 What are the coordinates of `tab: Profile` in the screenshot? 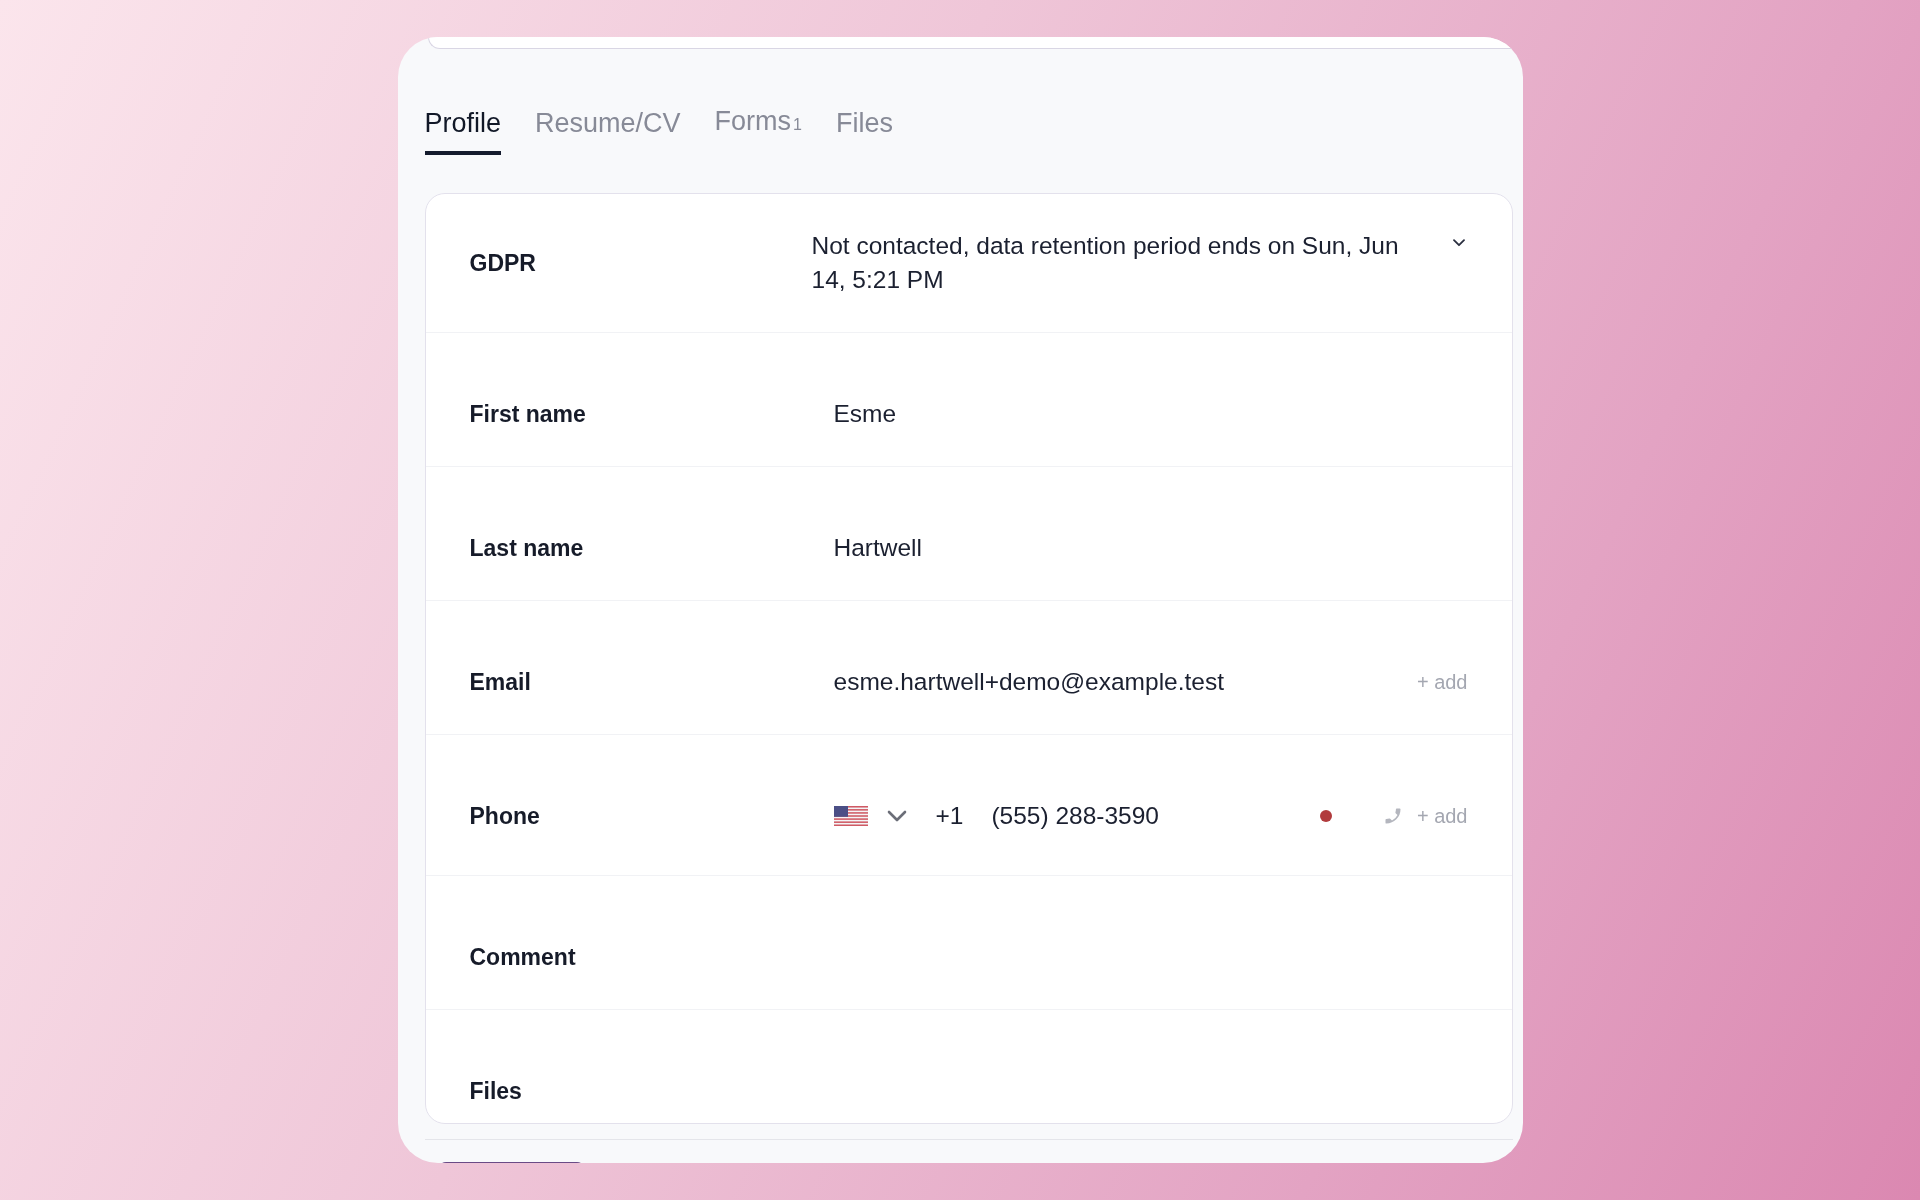 It's located at (463, 130).